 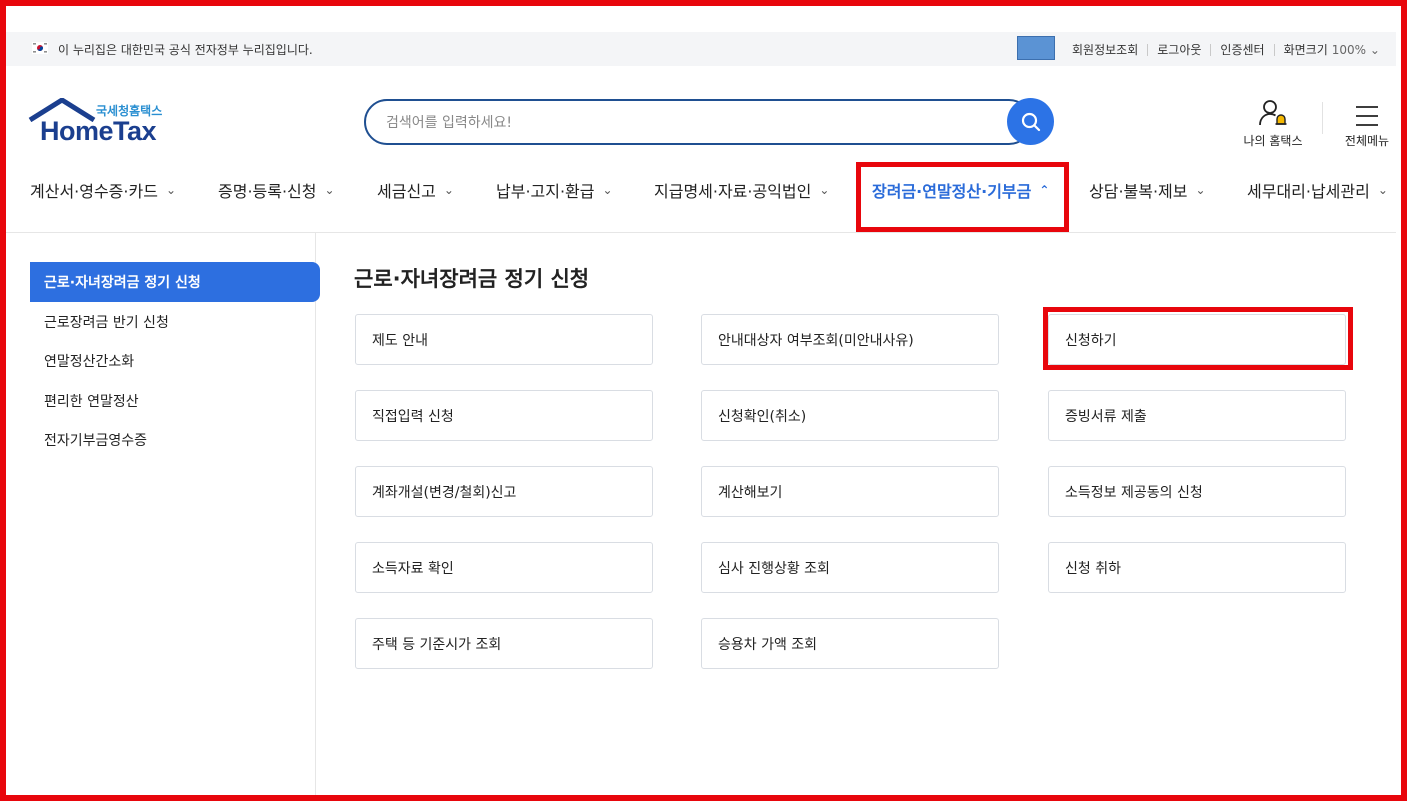 What do you see at coordinates (98, 131) in the screenshot?
I see `logo-text: HomeTax` at bounding box center [98, 131].